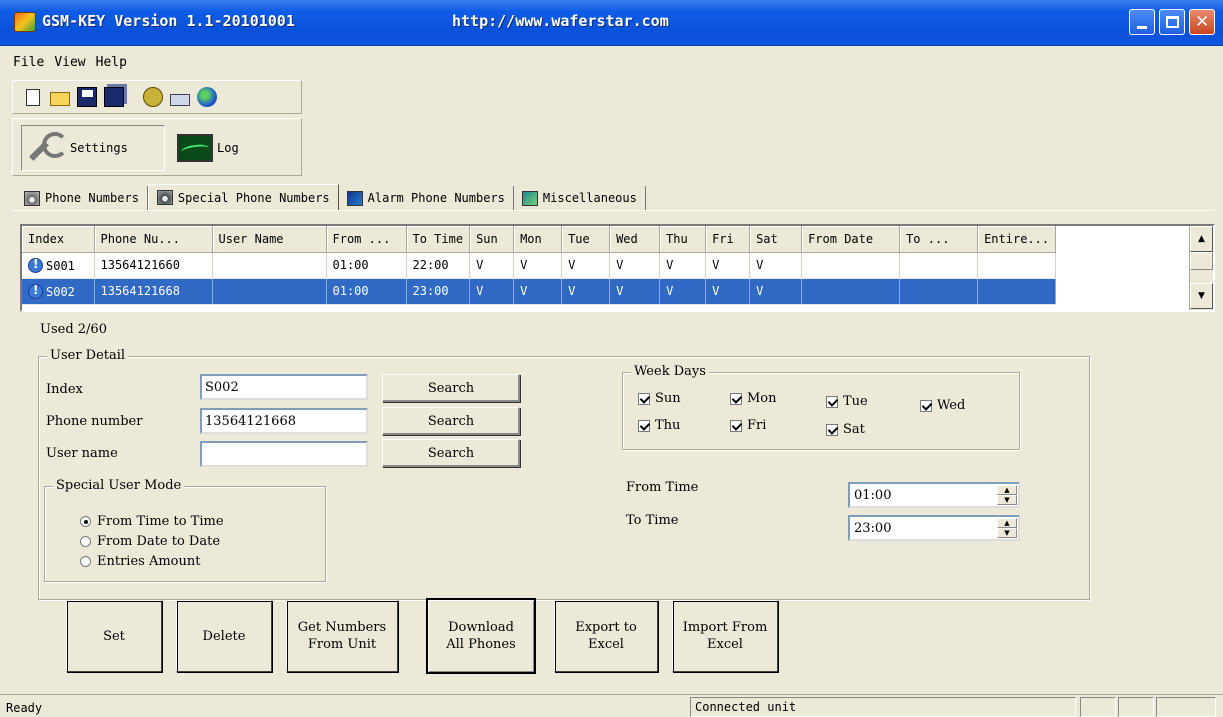  Describe the element at coordinates (851, 239) in the screenshot. I see `column-header: From Date` at that location.